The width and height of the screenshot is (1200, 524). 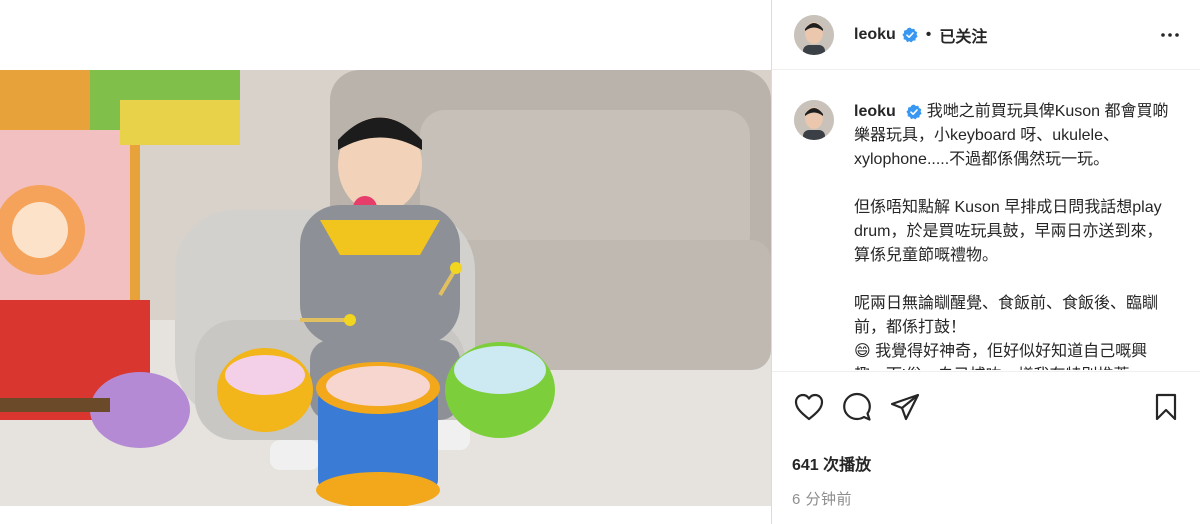 I want to click on verified-badge-icon, so click(x=910, y=35).